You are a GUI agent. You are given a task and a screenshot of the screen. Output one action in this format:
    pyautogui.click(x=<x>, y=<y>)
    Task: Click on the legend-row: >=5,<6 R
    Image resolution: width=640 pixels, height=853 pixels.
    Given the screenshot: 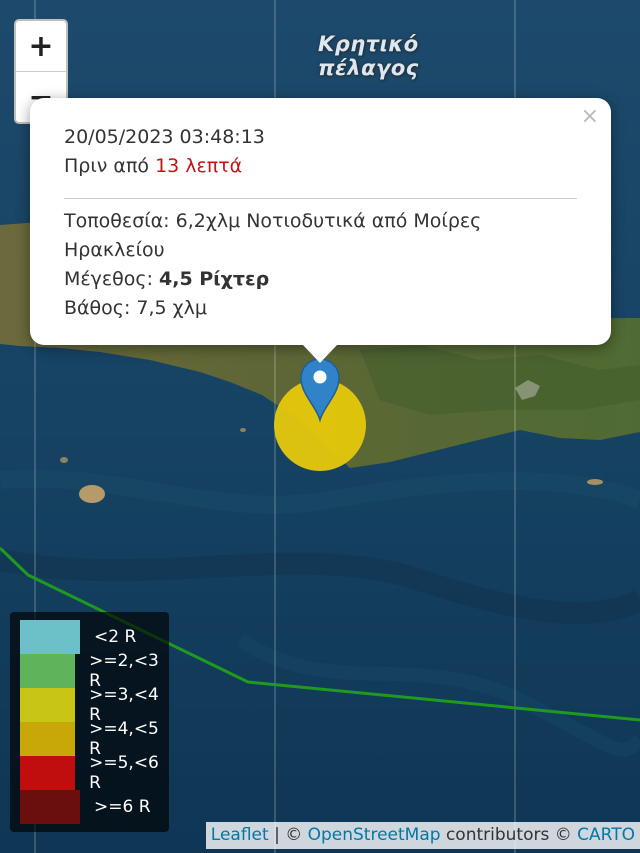 What is the action you would take?
    pyautogui.click(x=94, y=773)
    